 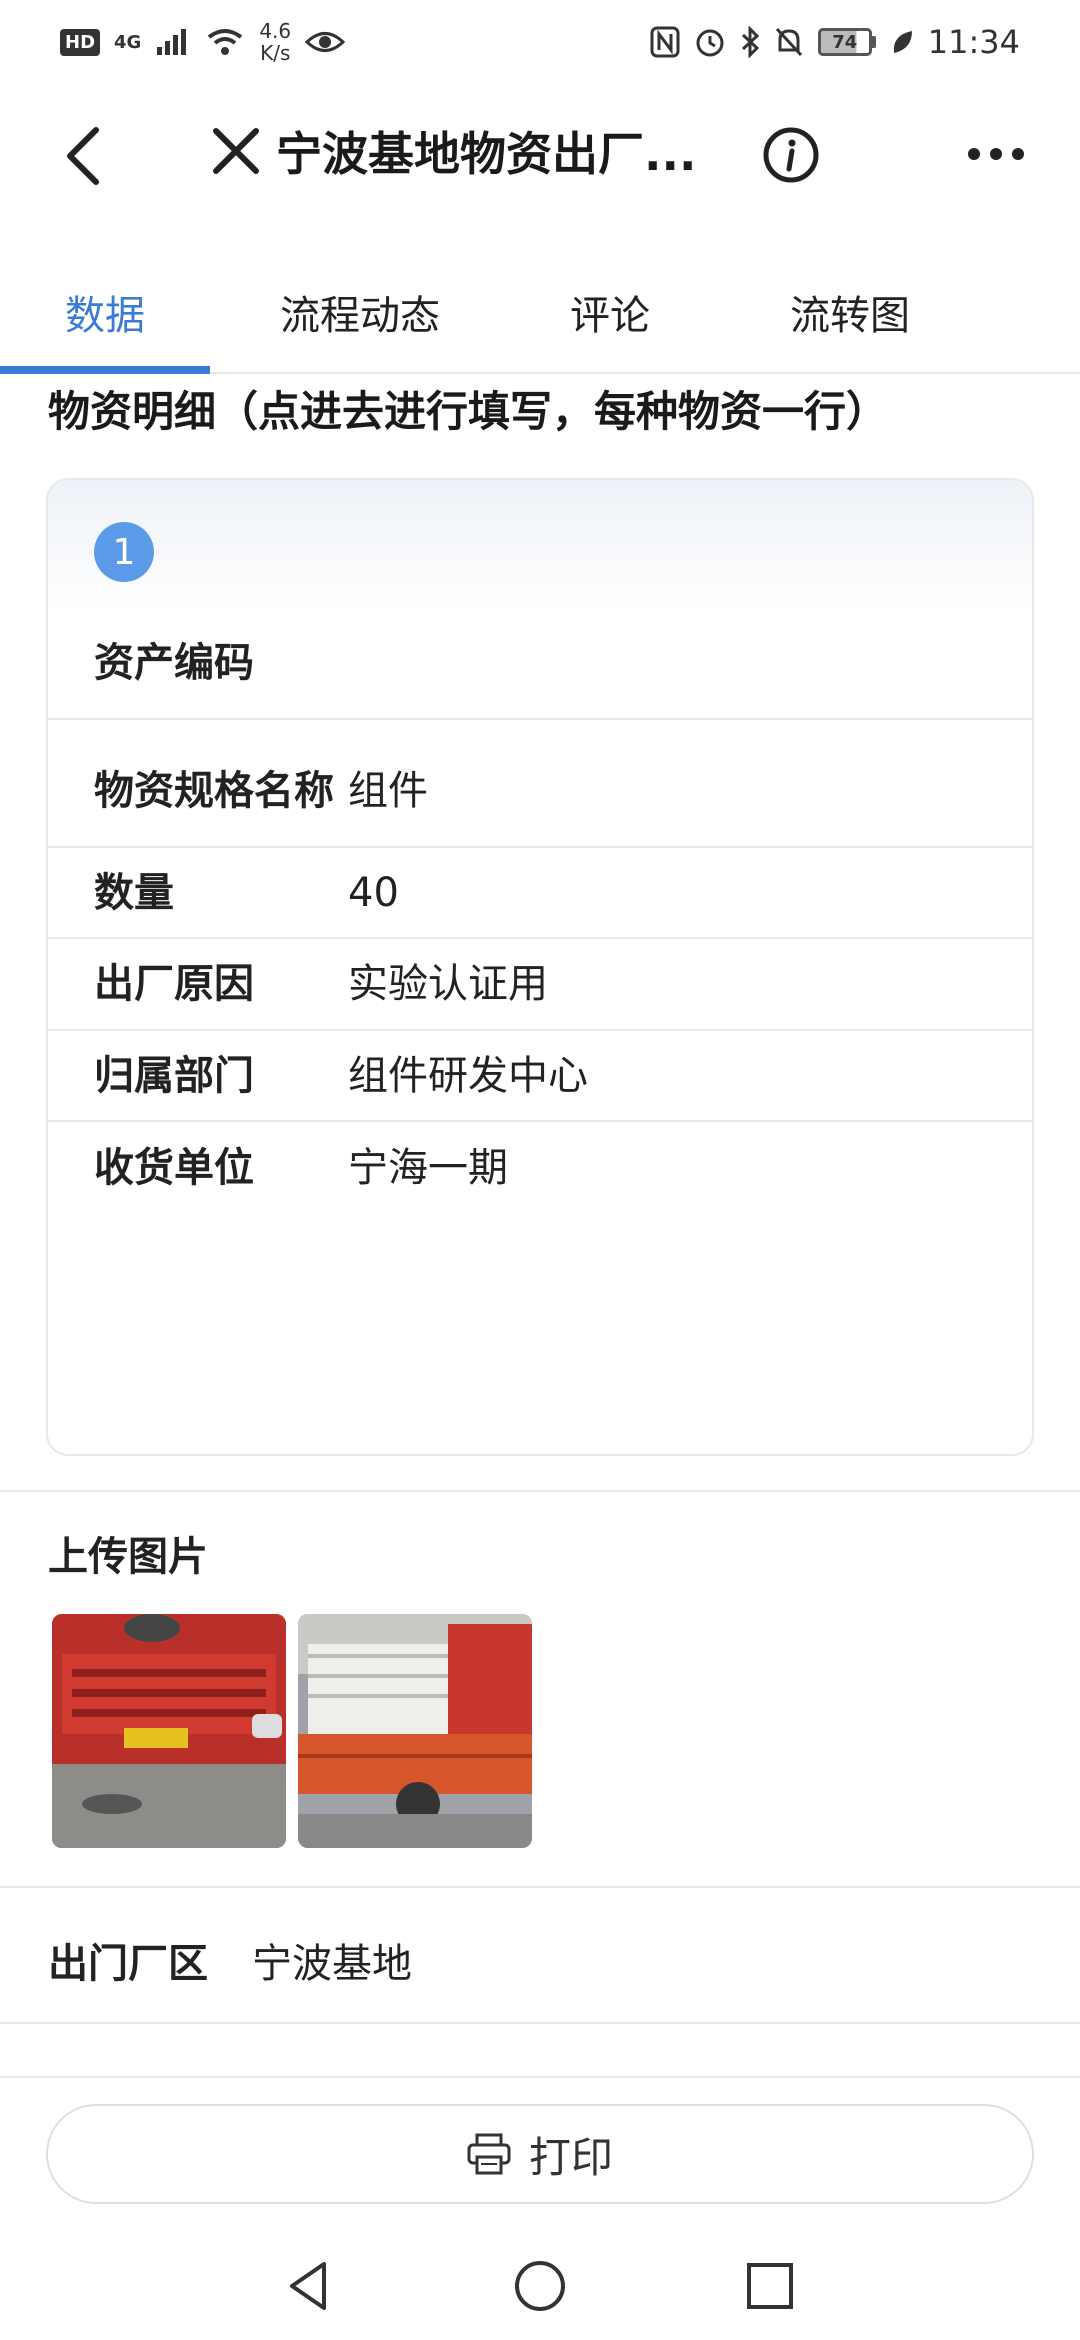 I want to click on row-value: 宁海一期, so click(x=428, y=1168).